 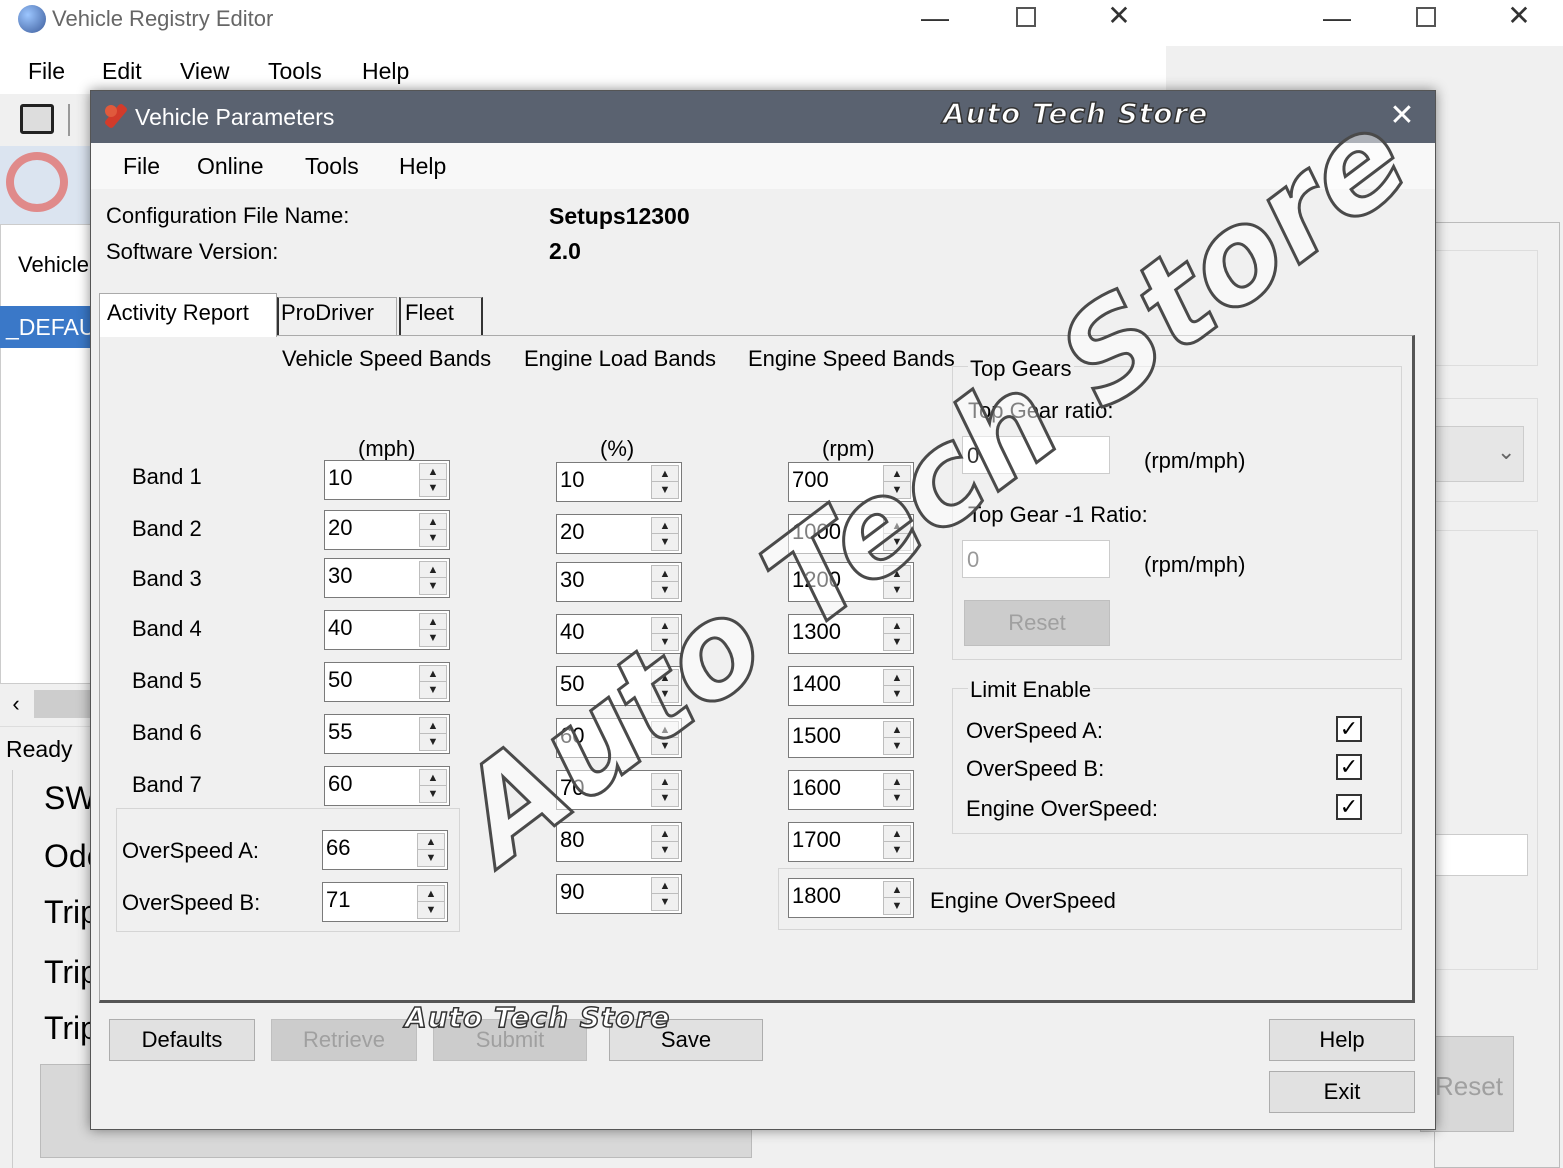 I want to click on rpm-band-8-input: 1700 ▲ ▼, so click(x=851, y=842).